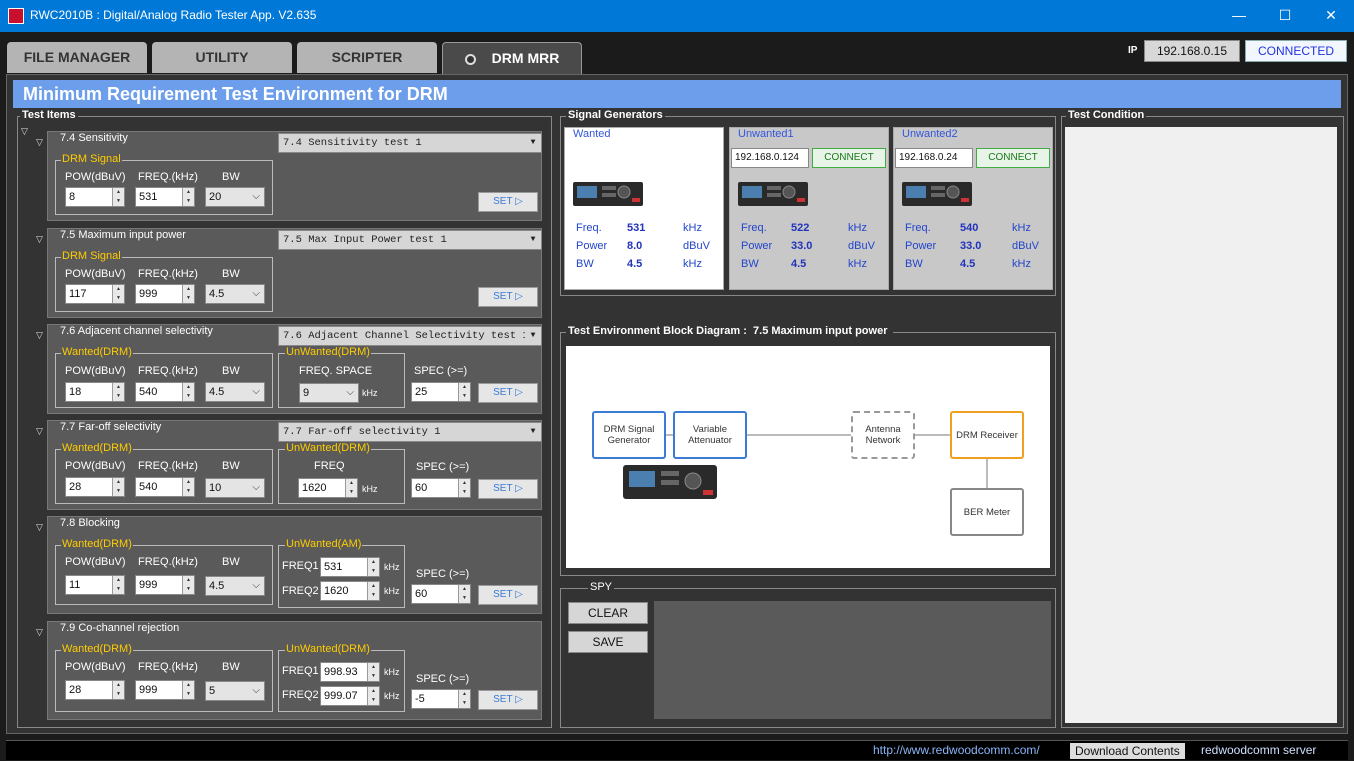 The height and width of the screenshot is (761, 1354). Describe the element at coordinates (350, 567) in the screenshot. I see `freq1-spinner: 531 ▲ ▼` at that location.